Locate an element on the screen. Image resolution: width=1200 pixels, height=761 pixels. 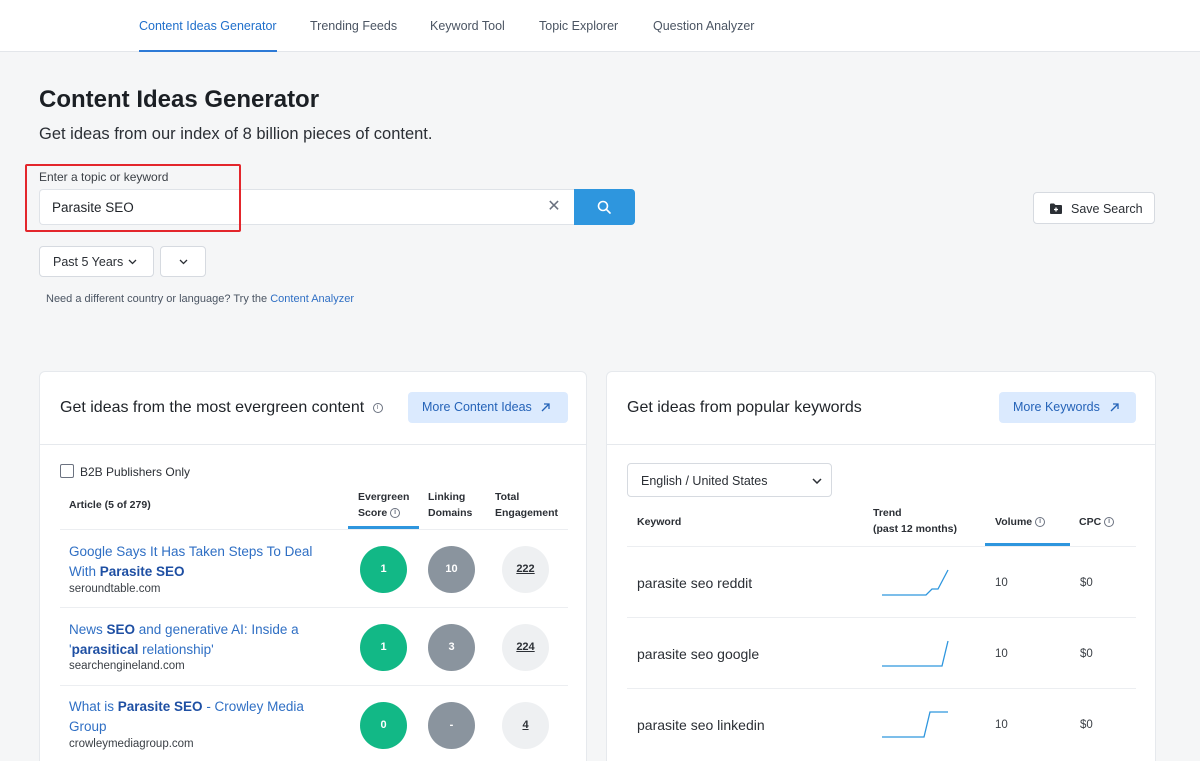
col-linking-line2: Domains is located at coordinates (450, 513).